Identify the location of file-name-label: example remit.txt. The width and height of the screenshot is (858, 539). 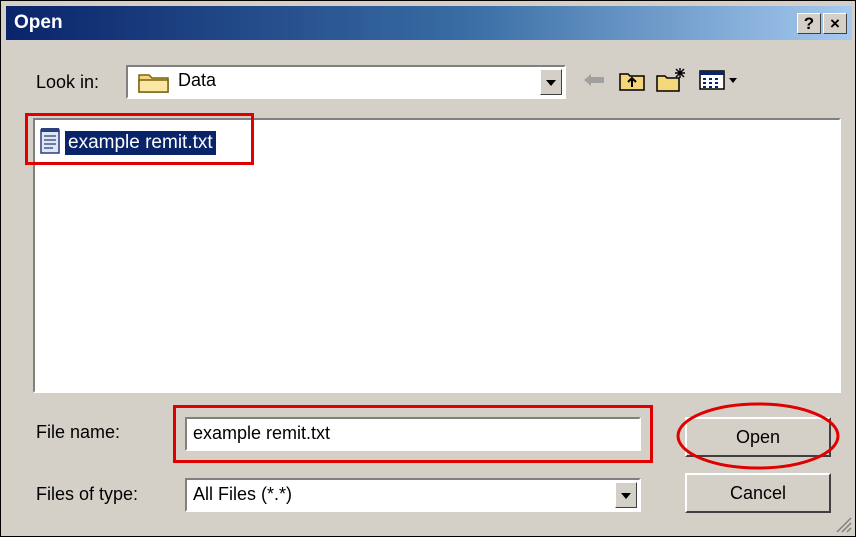
(140, 143).